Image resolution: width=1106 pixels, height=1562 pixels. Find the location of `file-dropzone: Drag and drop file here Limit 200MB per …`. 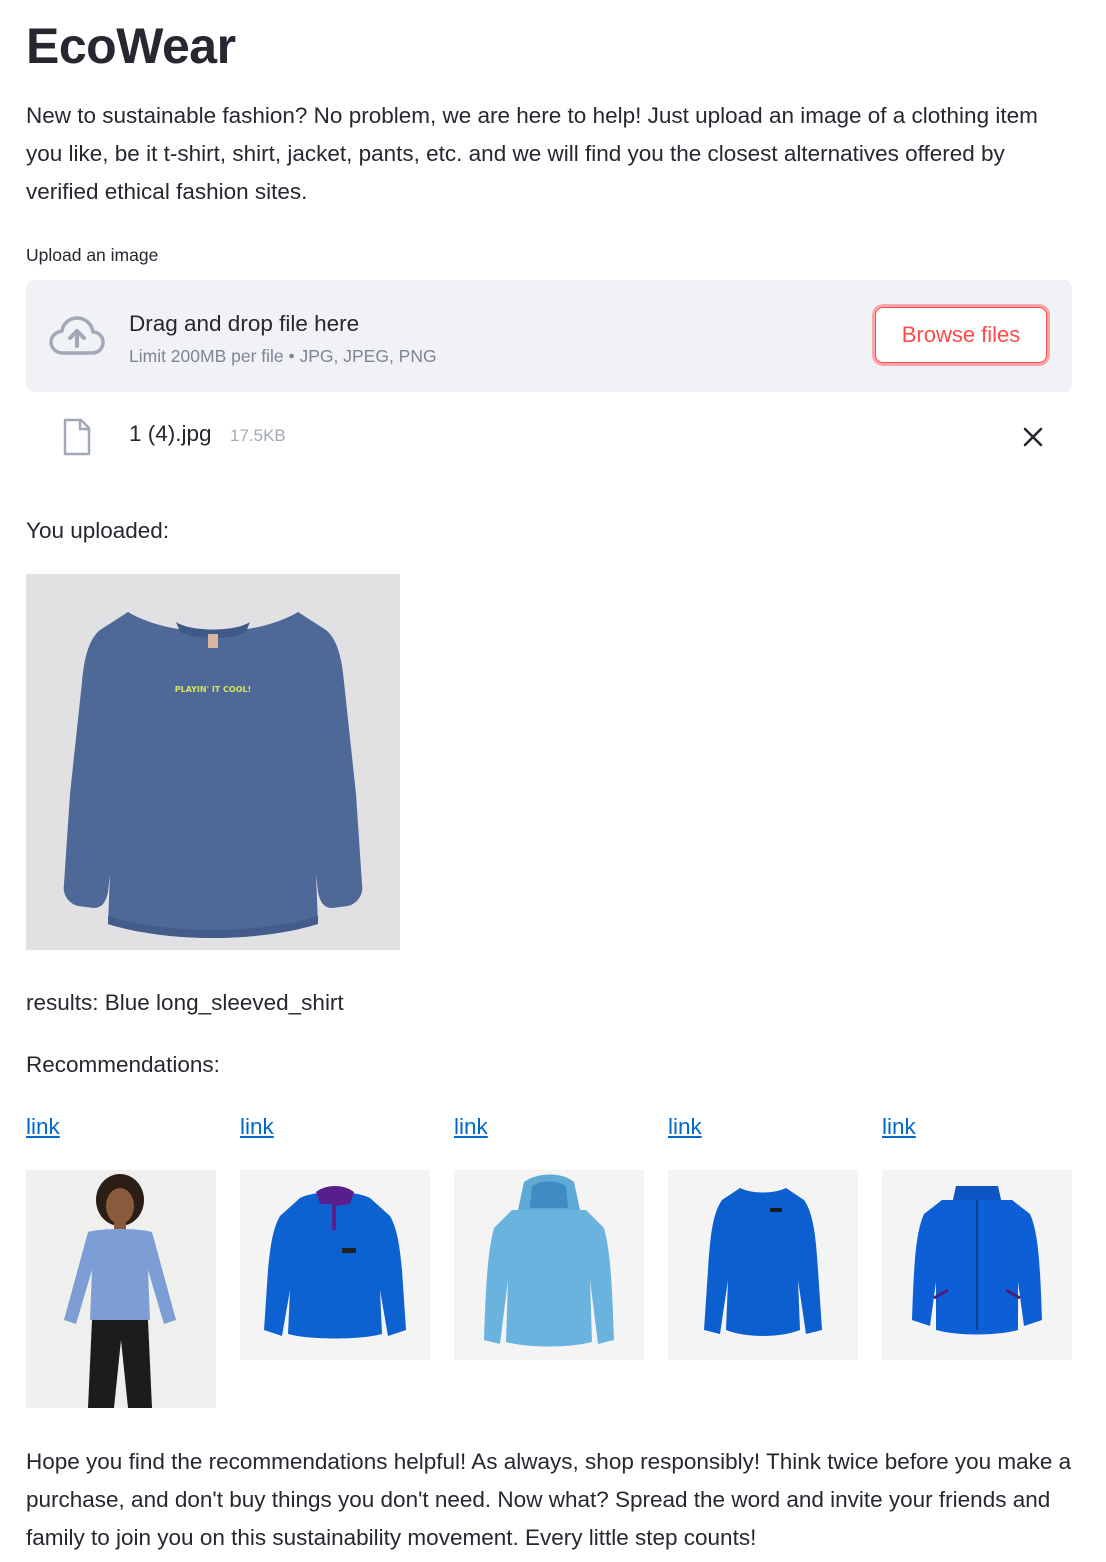

file-dropzone: Drag and drop file here Limit 200MB per … is located at coordinates (549, 336).